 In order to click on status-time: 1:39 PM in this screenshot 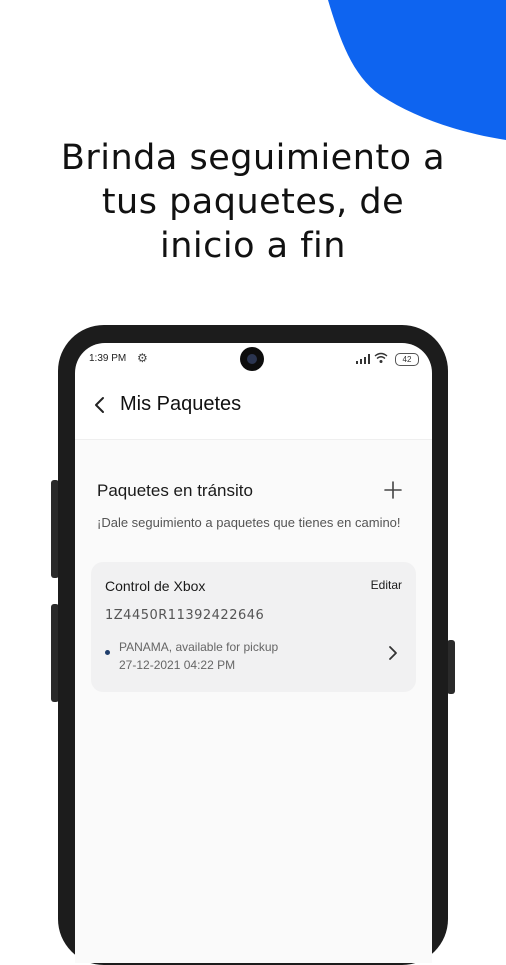, I will do `click(108, 358)`.